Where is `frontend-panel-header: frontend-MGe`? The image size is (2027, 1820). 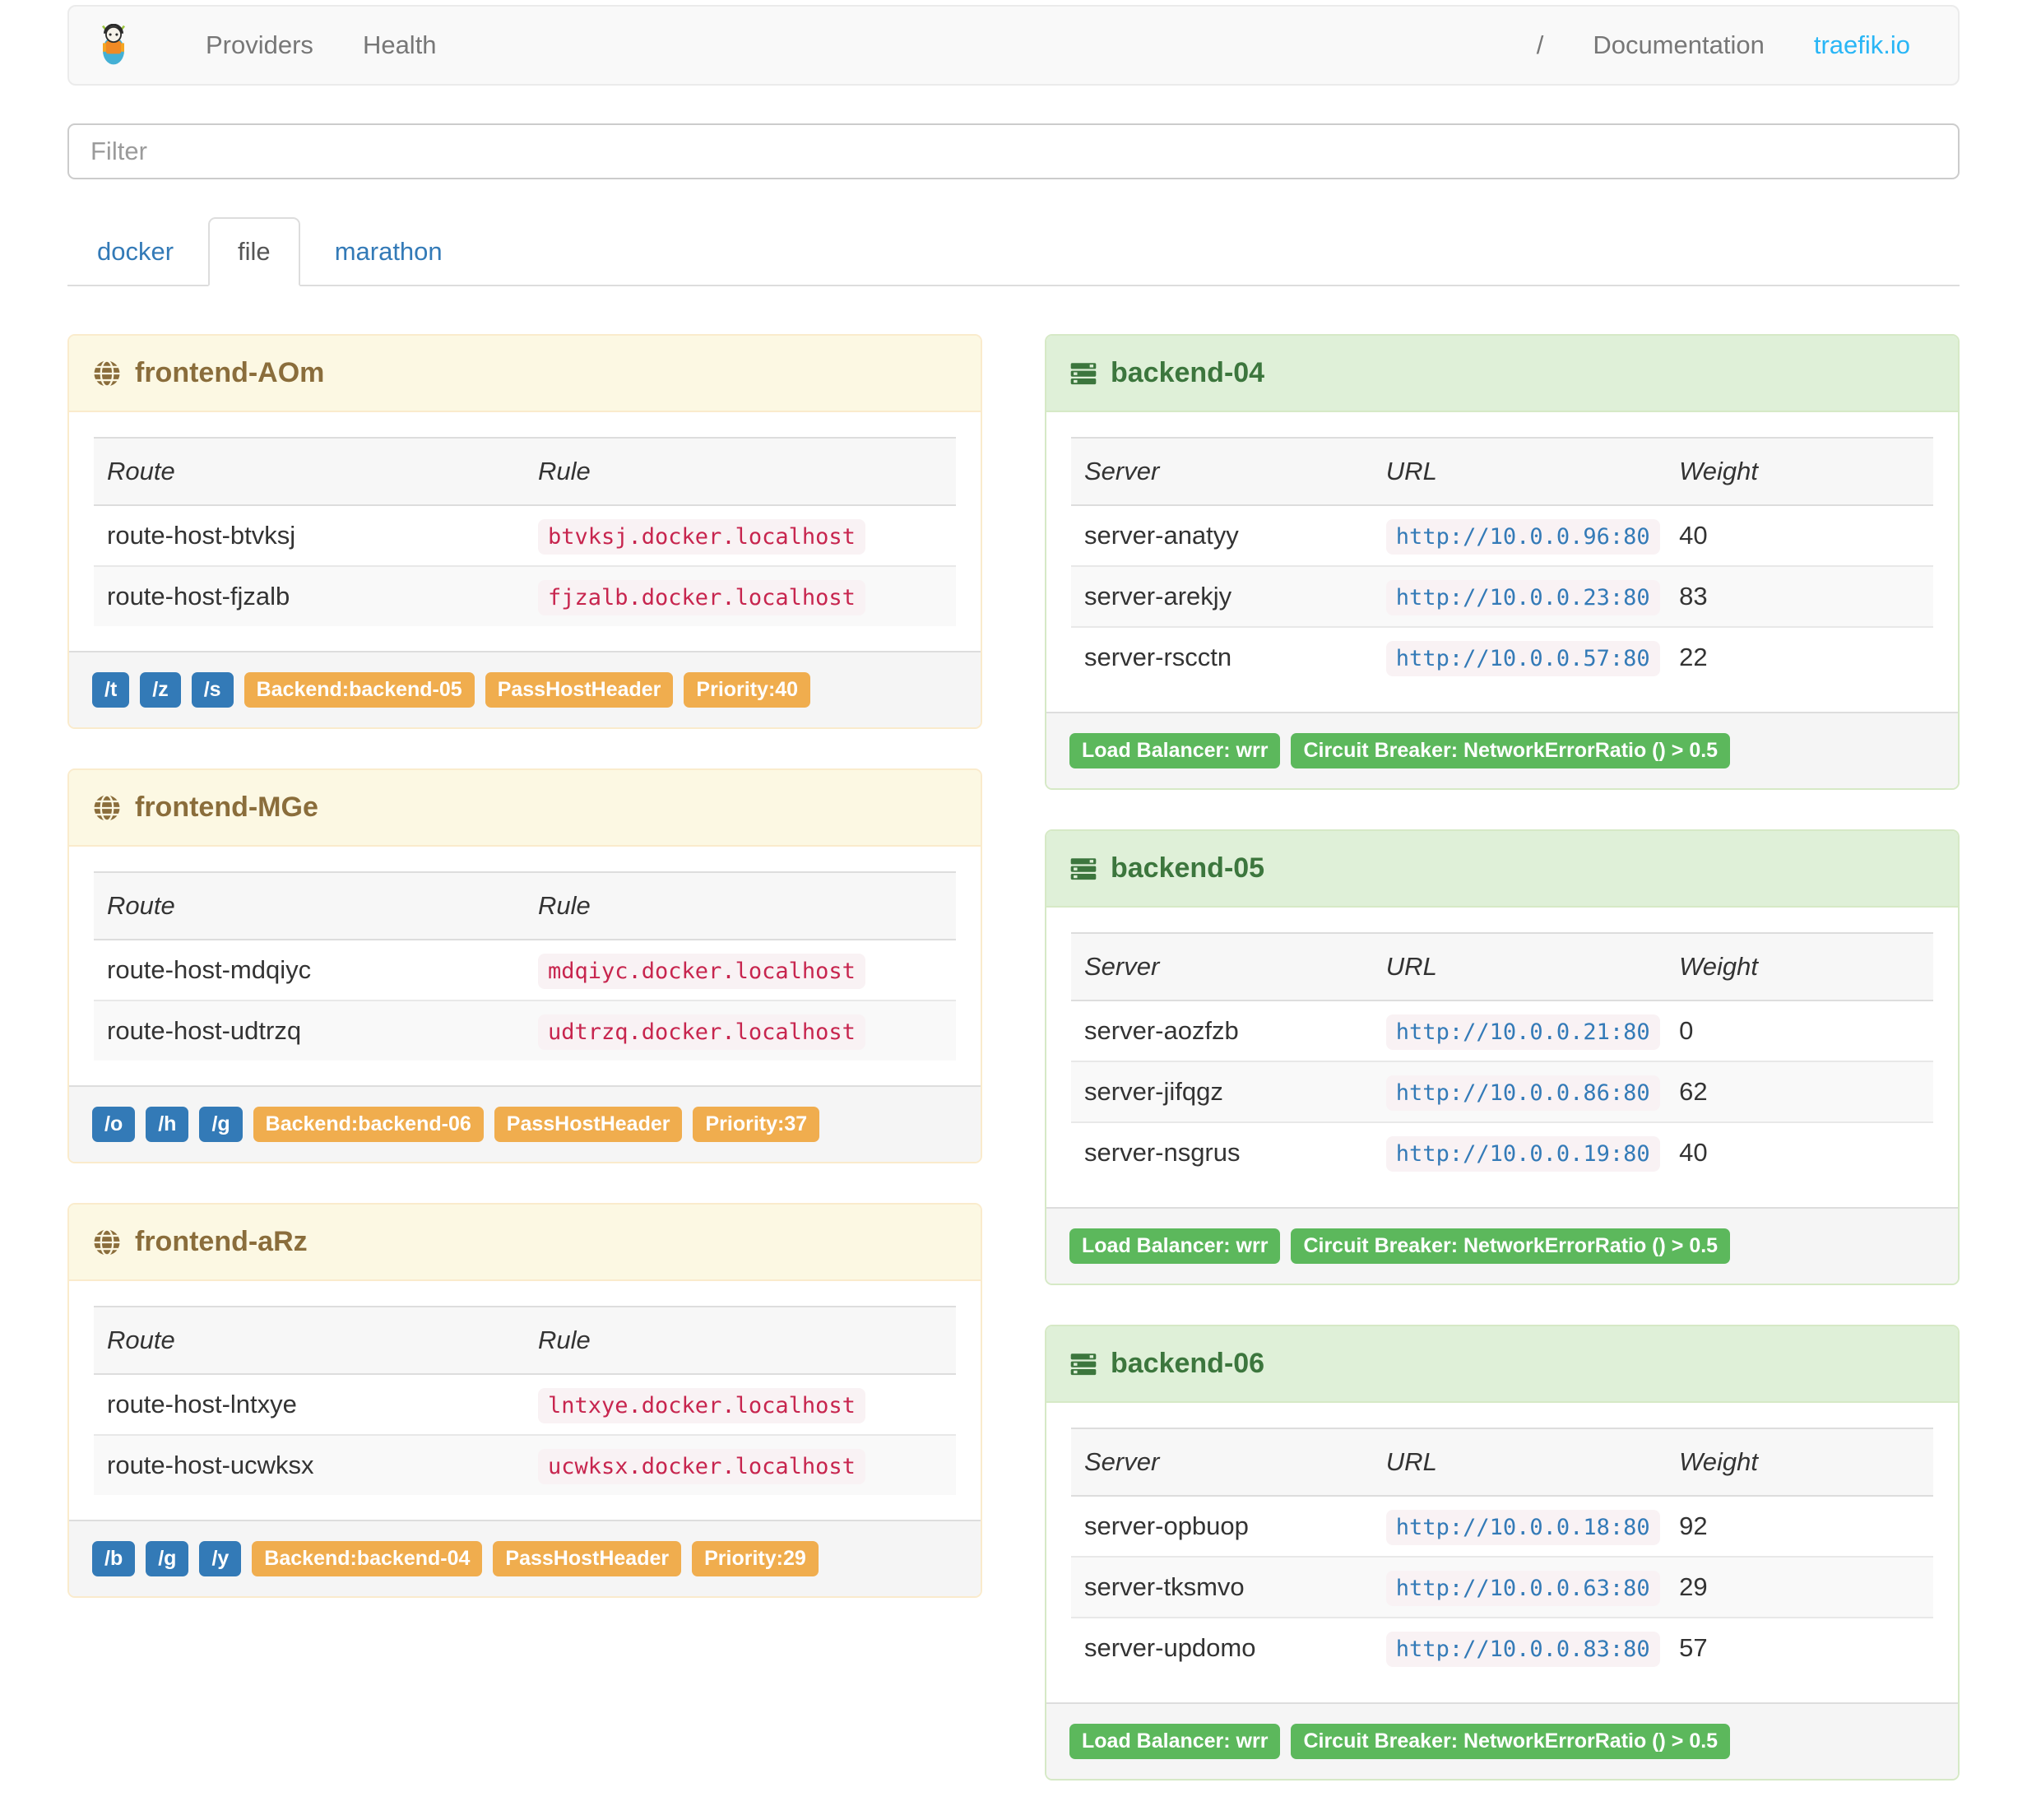 frontend-panel-header: frontend-MGe is located at coordinates (525, 808).